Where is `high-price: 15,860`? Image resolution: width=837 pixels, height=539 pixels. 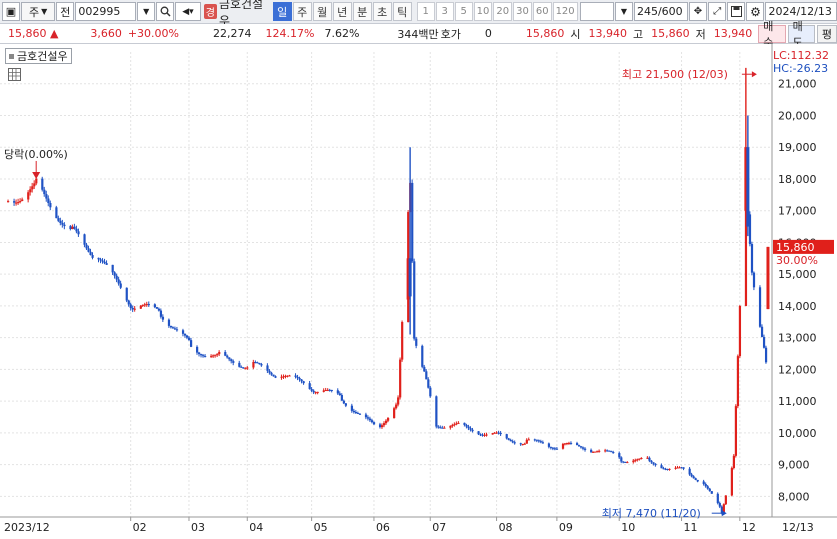
high-price: 15,860 is located at coordinates (670, 33).